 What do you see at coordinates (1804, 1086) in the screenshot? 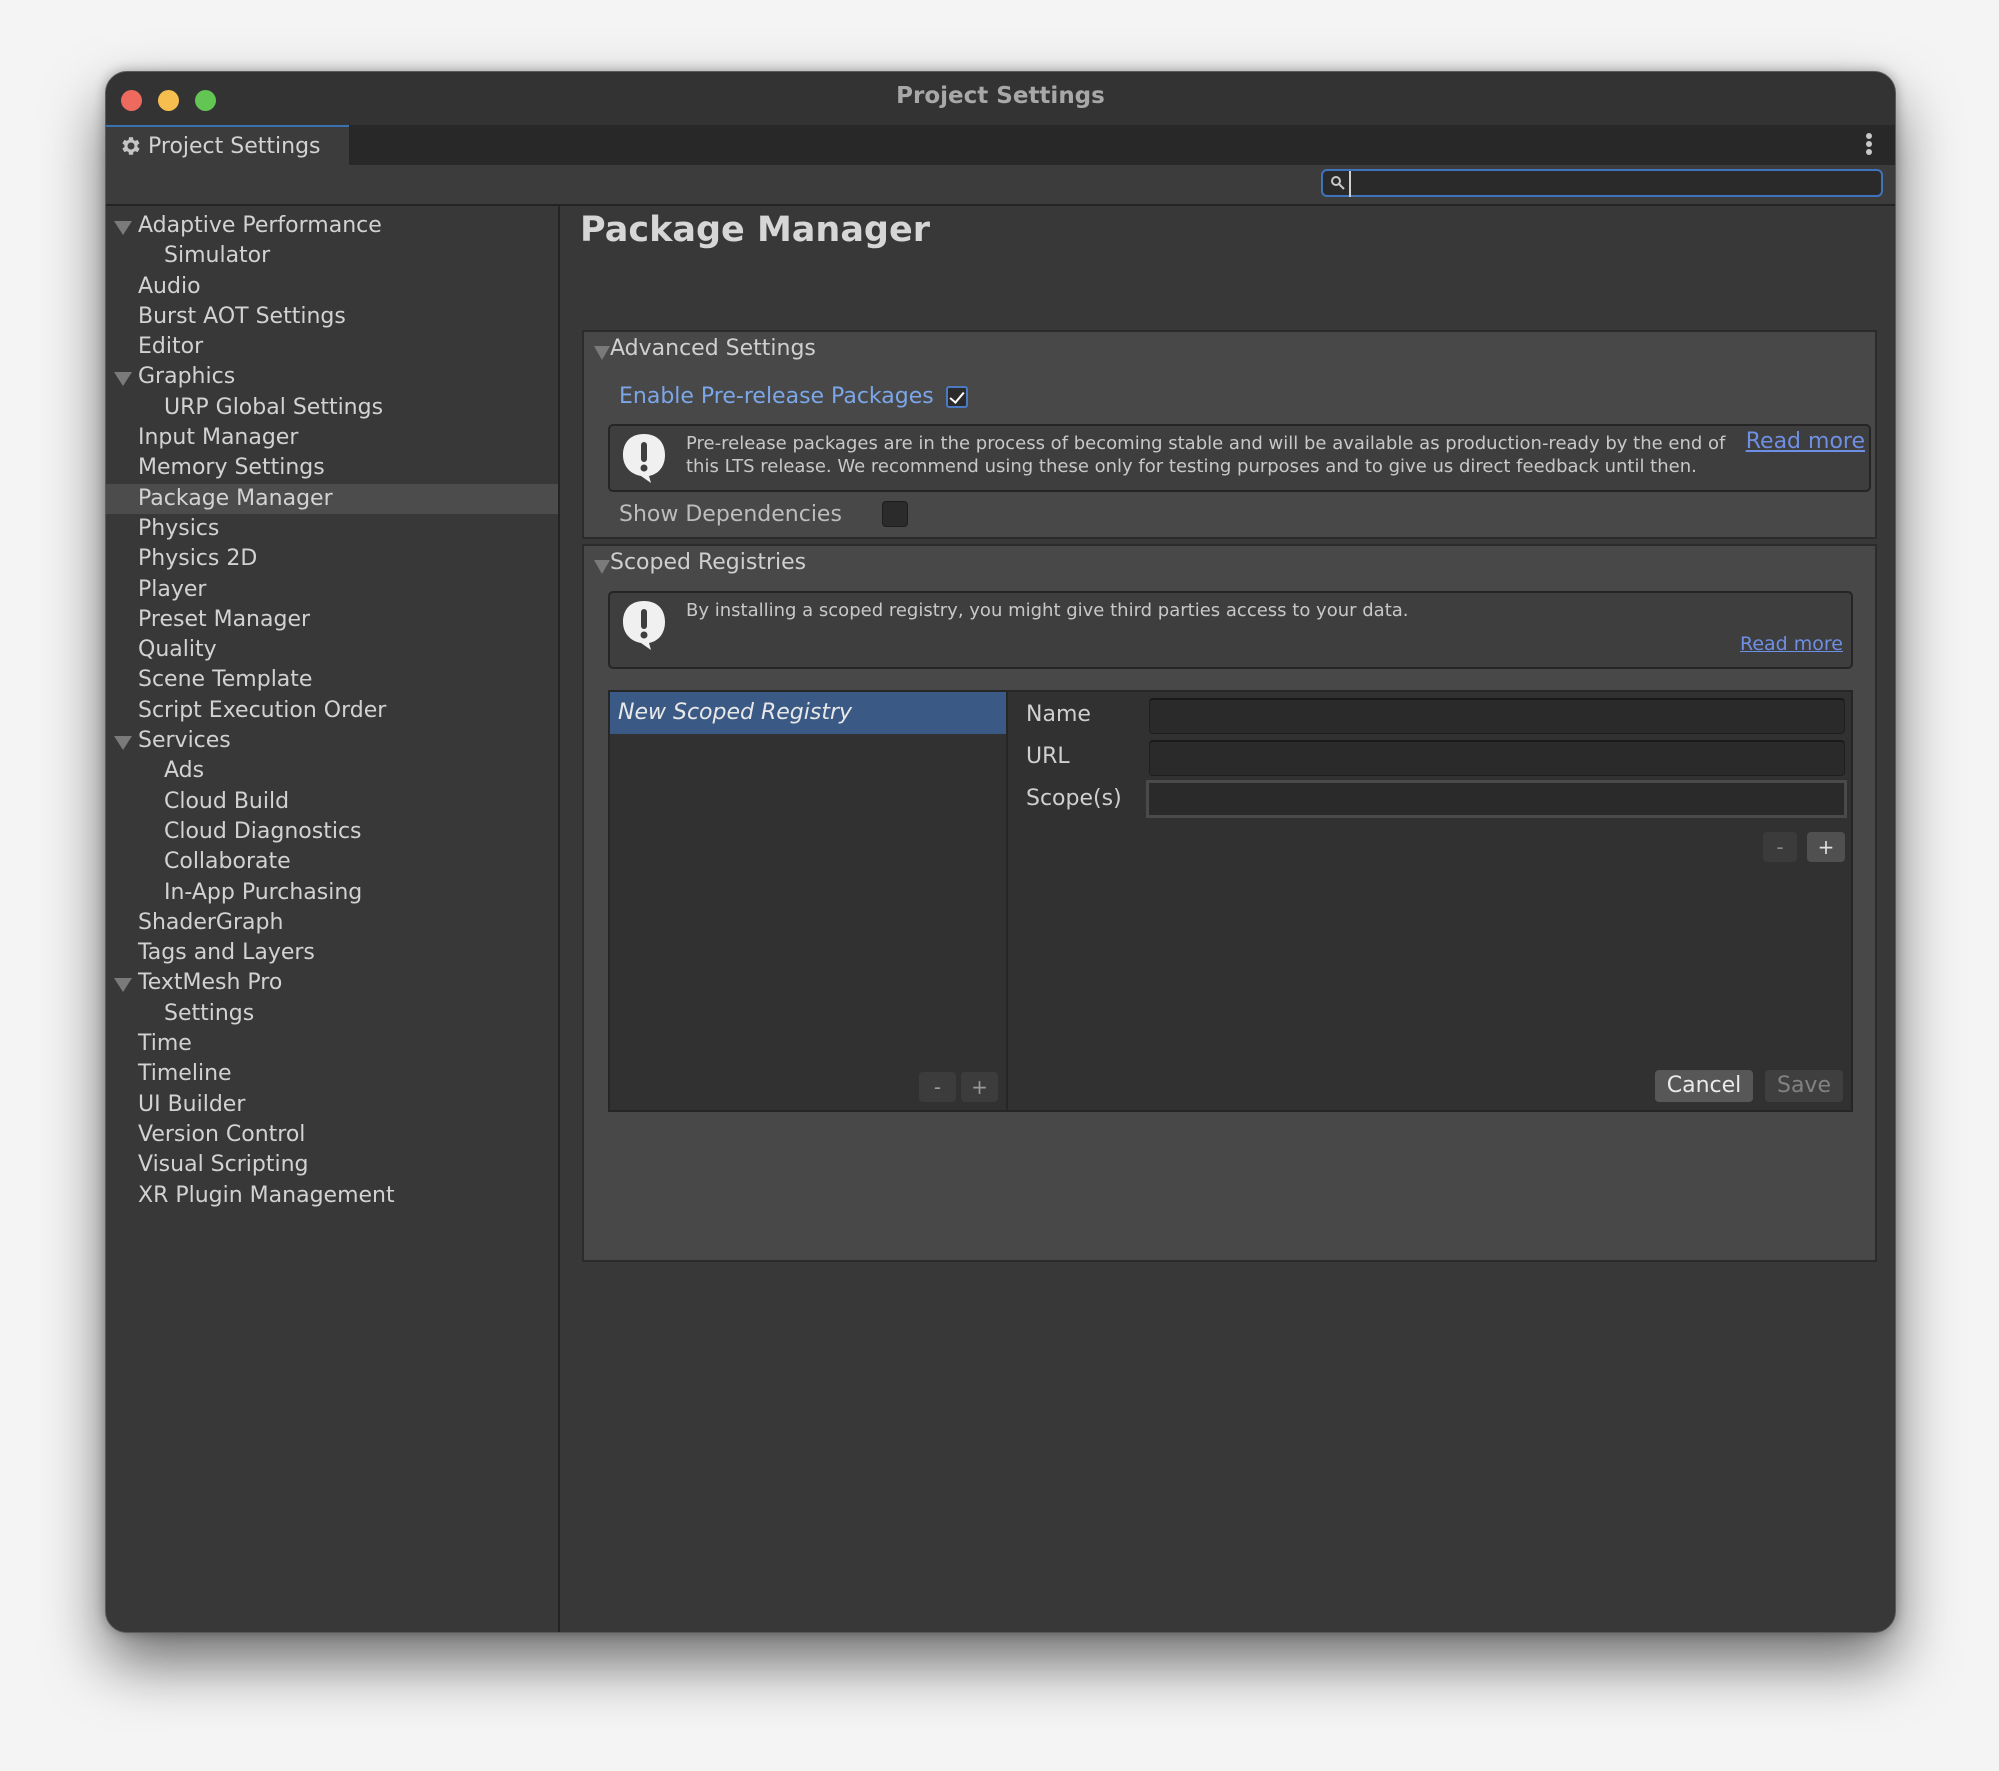
I see `save-button: Save` at bounding box center [1804, 1086].